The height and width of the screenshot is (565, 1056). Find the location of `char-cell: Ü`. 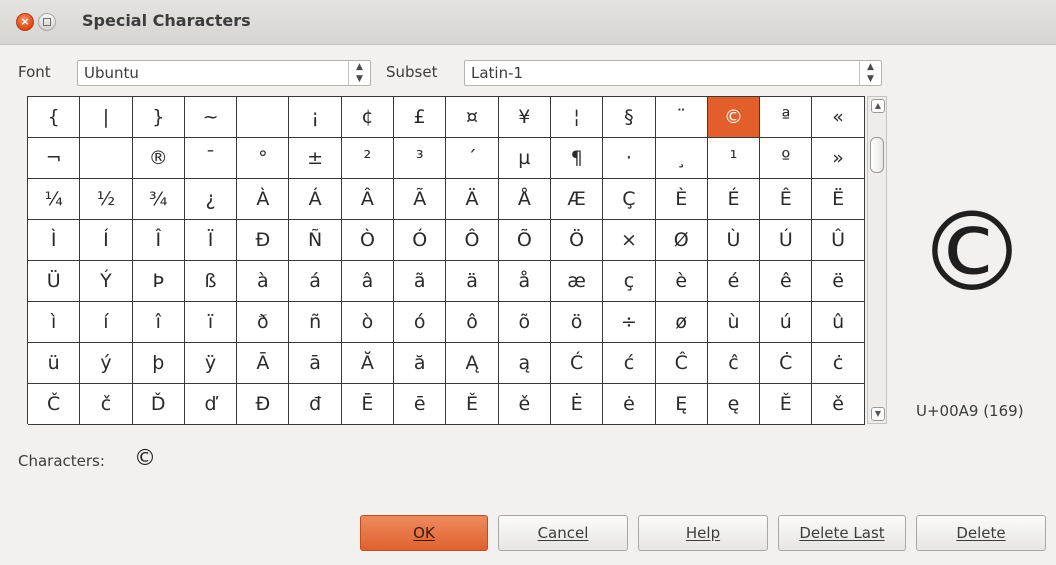

char-cell: Ü is located at coordinates (54, 281).